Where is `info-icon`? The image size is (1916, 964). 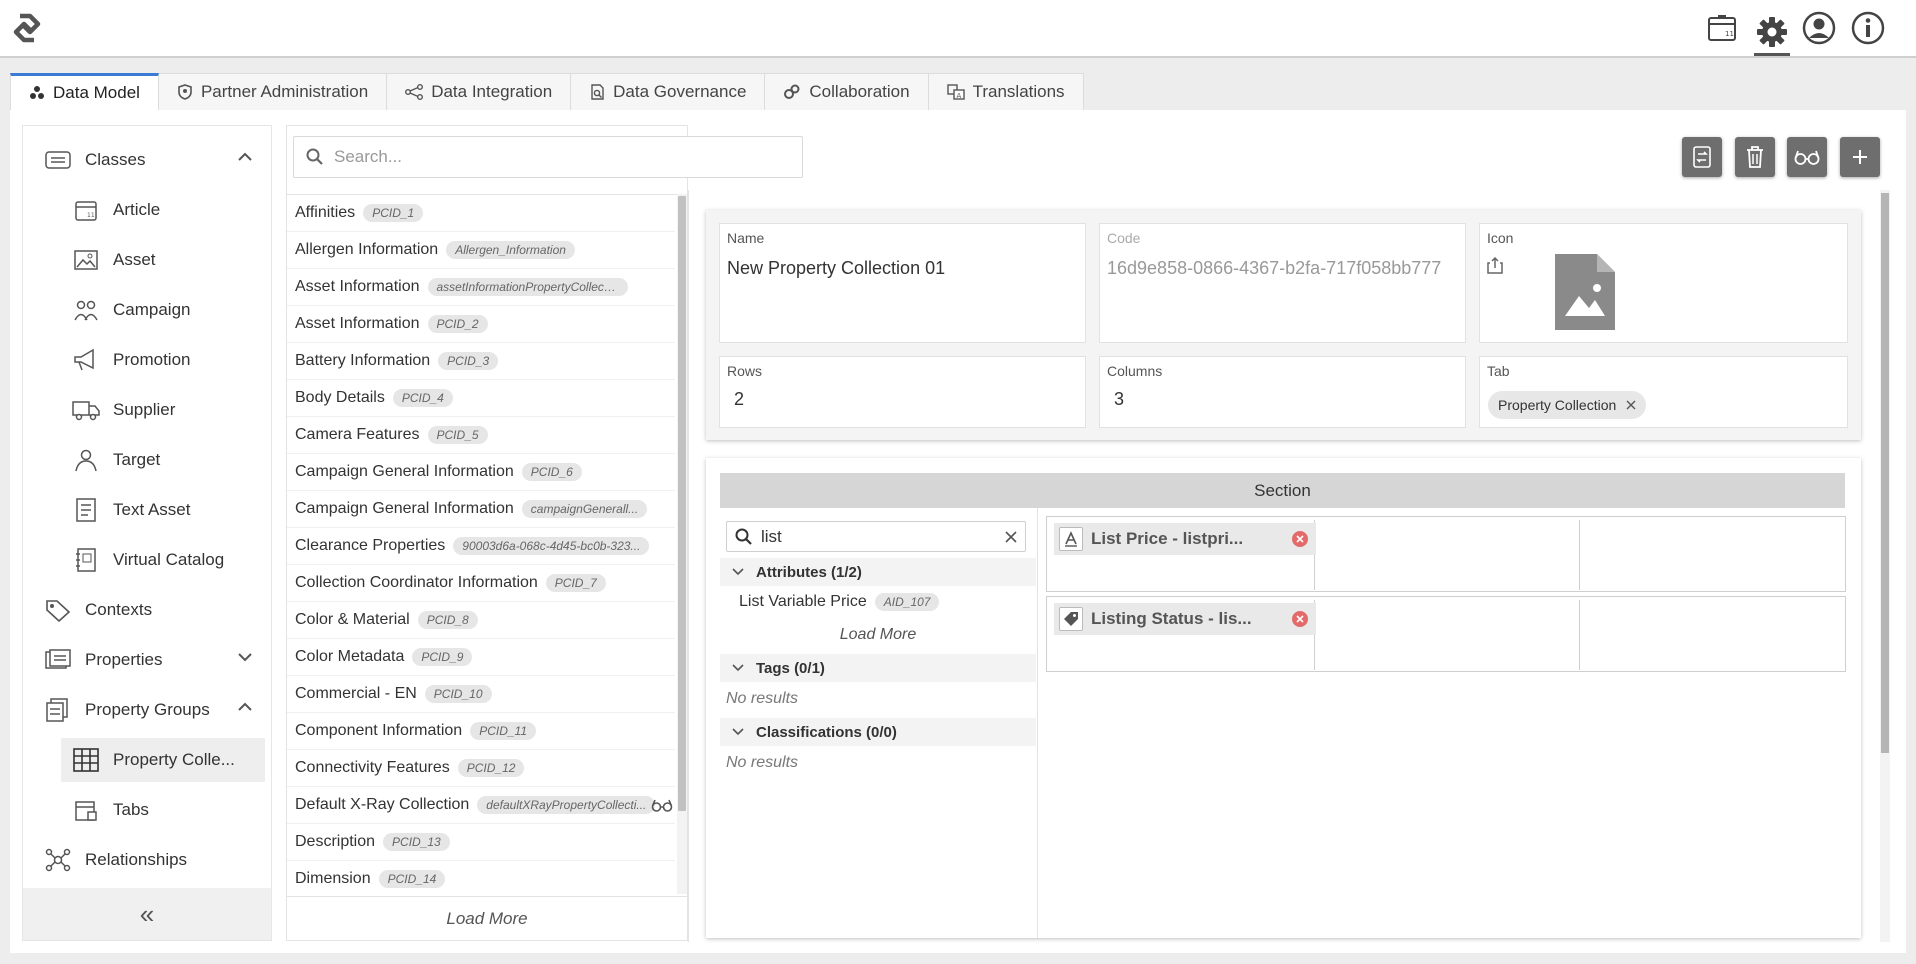 info-icon is located at coordinates (1868, 28).